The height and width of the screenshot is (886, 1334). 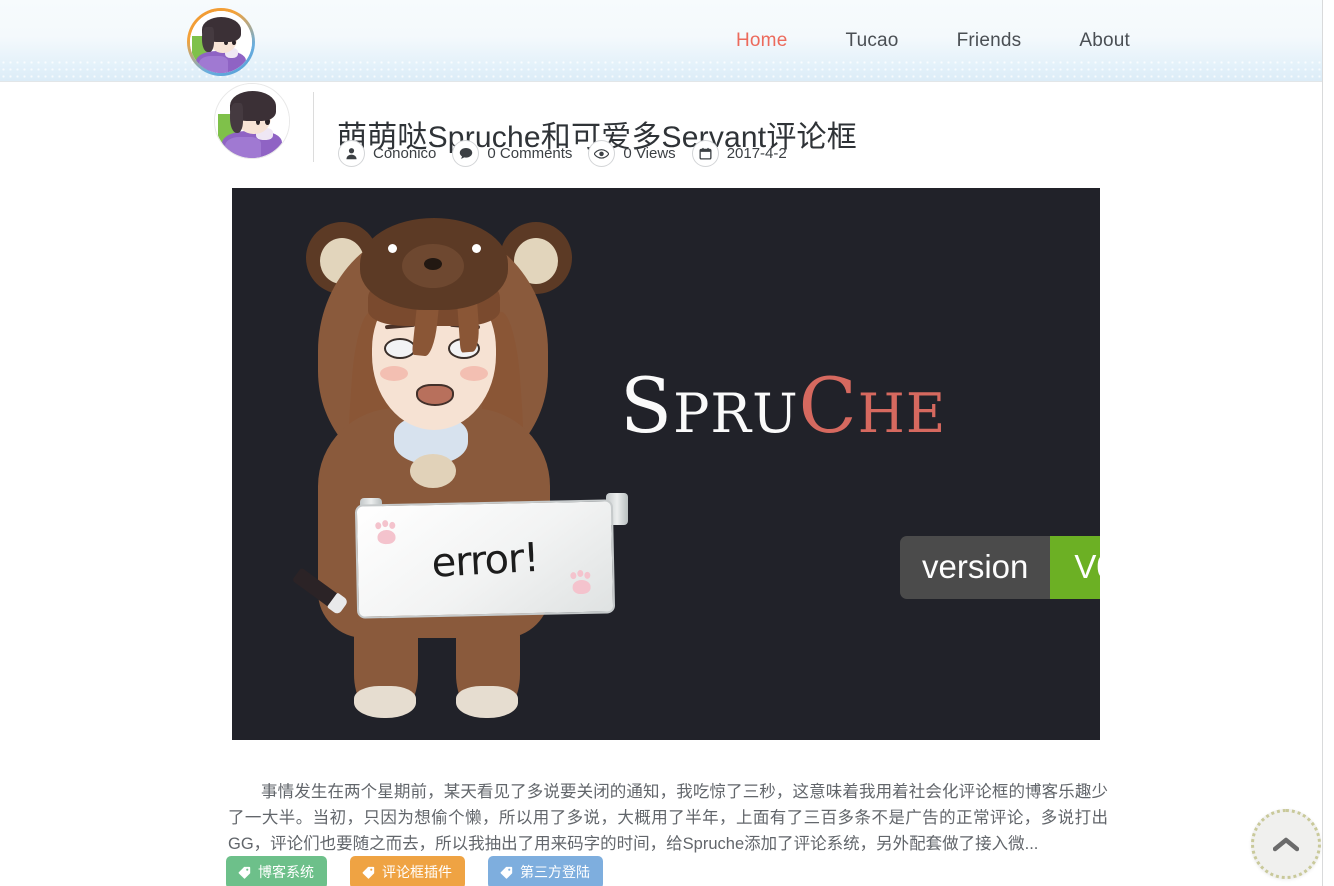 I want to click on meta-views: 0 Views, so click(x=632, y=153).